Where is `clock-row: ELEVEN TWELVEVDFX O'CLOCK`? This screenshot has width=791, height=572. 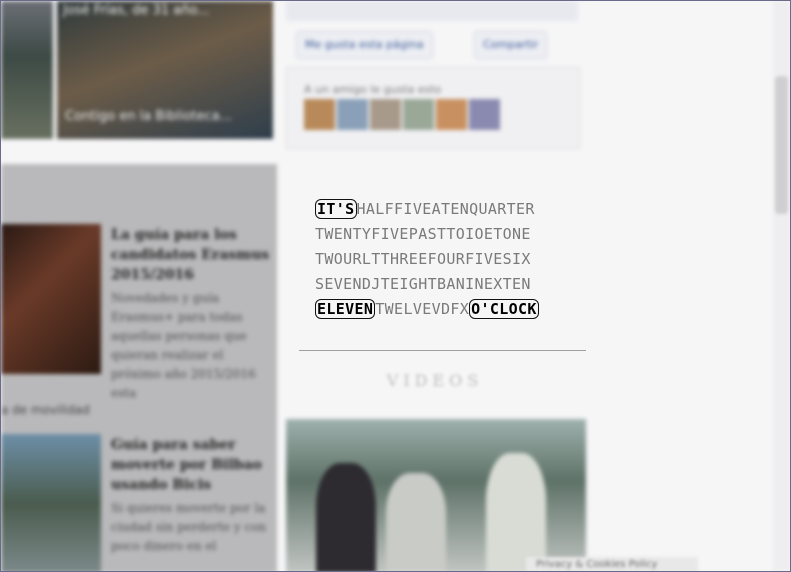 clock-row: ELEVEN TWELVEVDFX O'CLOCK is located at coordinates (427, 309).